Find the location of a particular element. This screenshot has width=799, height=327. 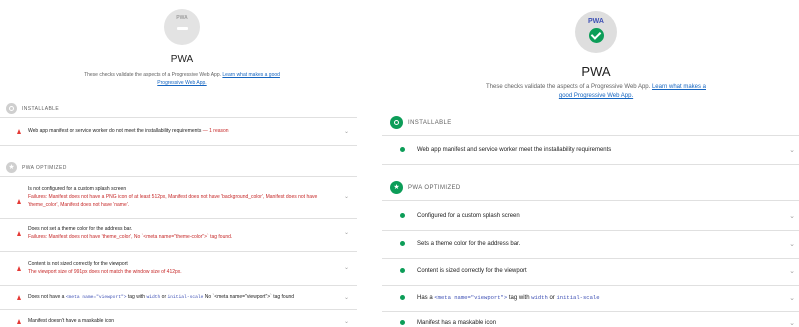

audit-title: Manifest doesn't have a maskable icon is located at coordinates (71, 321).